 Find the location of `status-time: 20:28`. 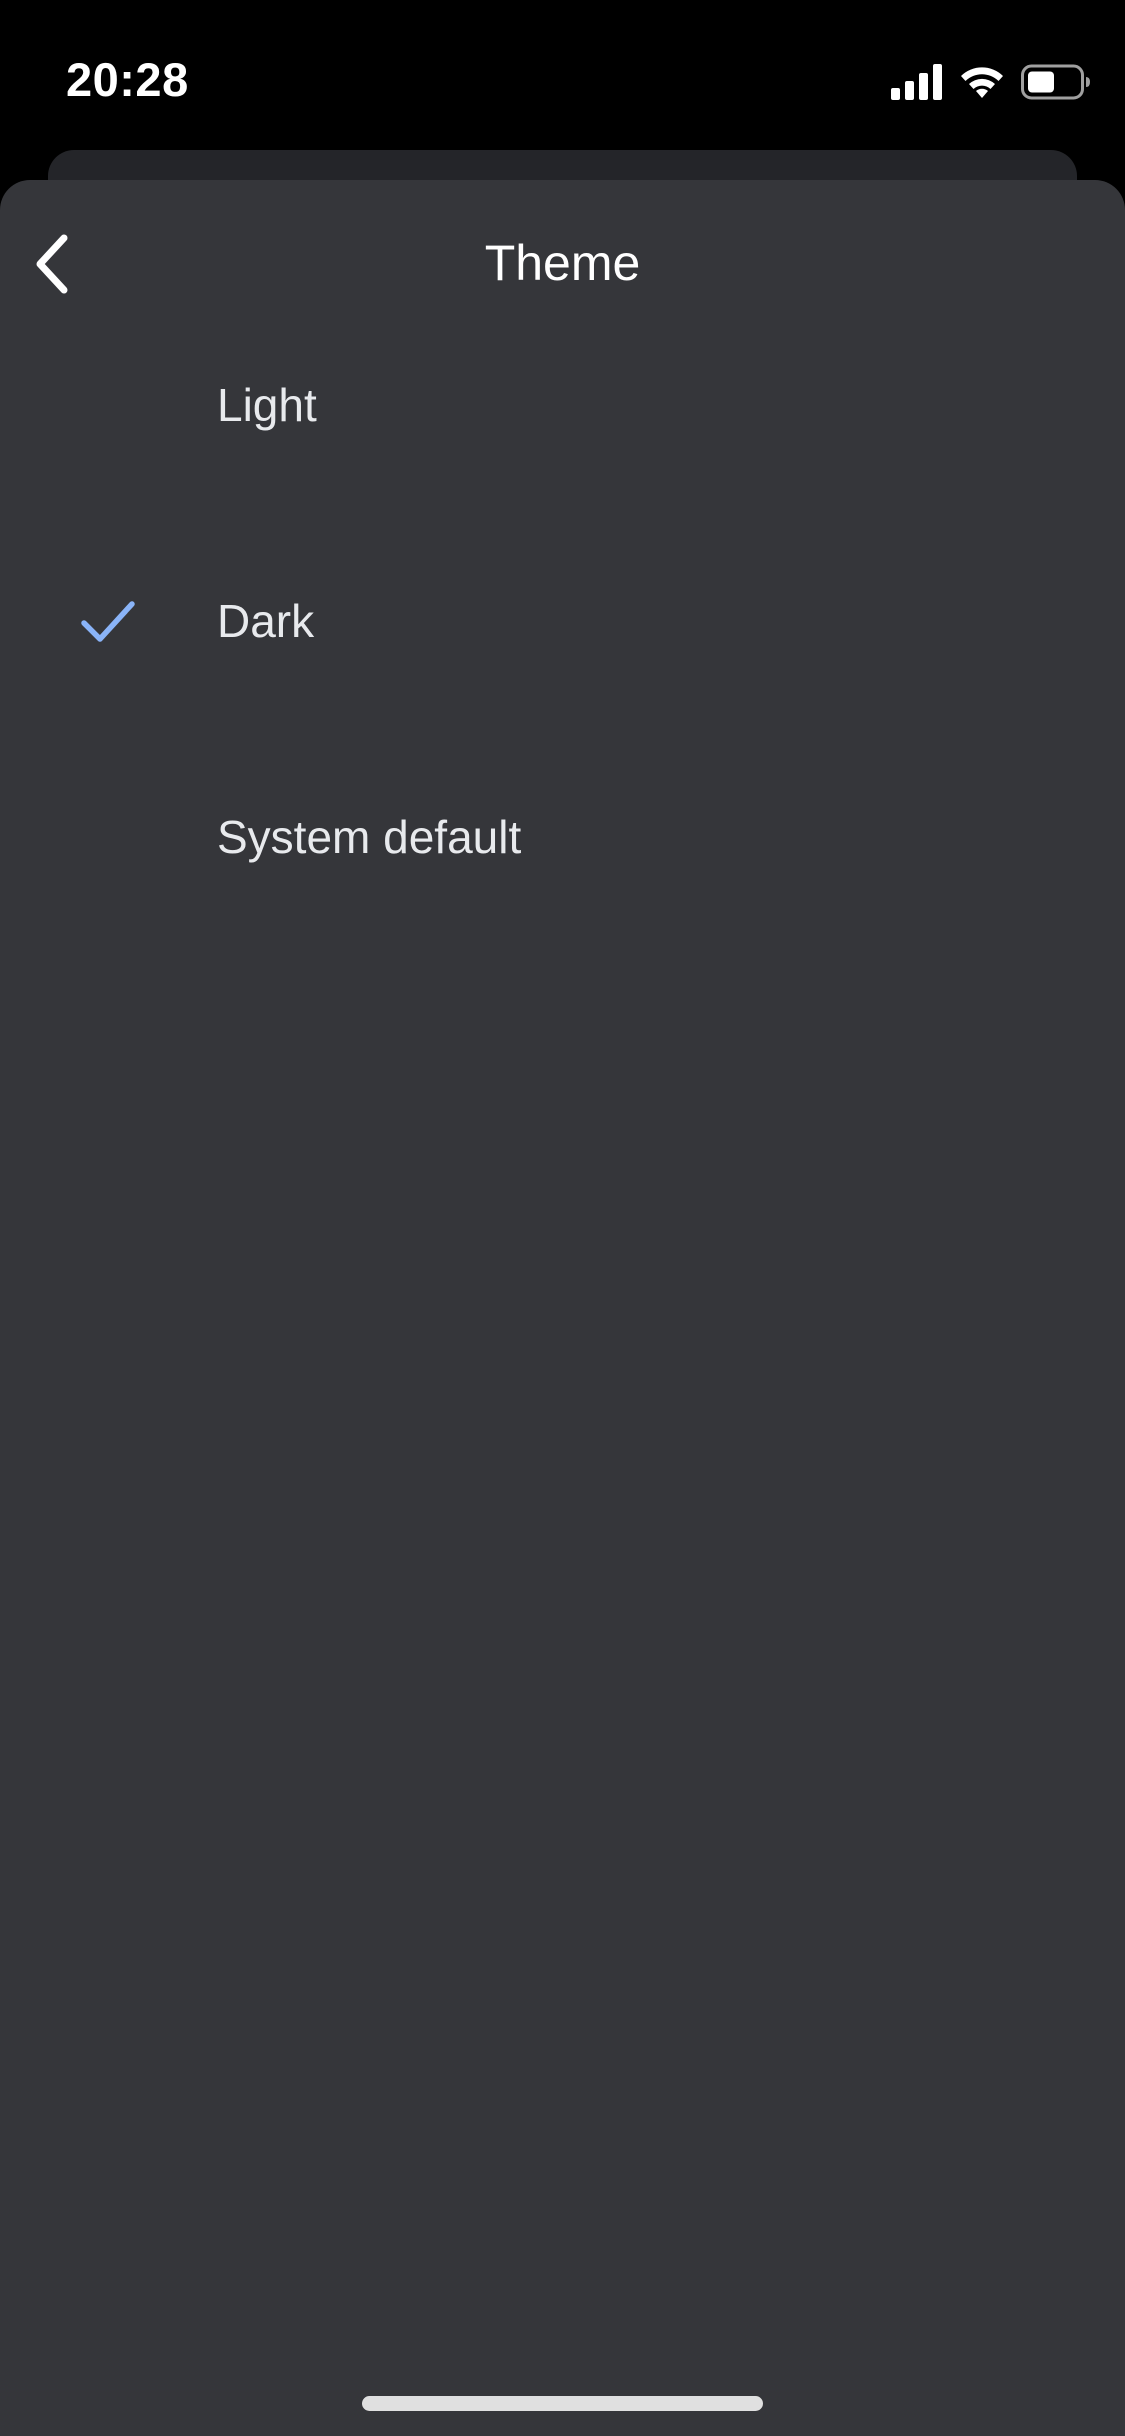

status-time: 20:28 is located at coordinates (127, 79).